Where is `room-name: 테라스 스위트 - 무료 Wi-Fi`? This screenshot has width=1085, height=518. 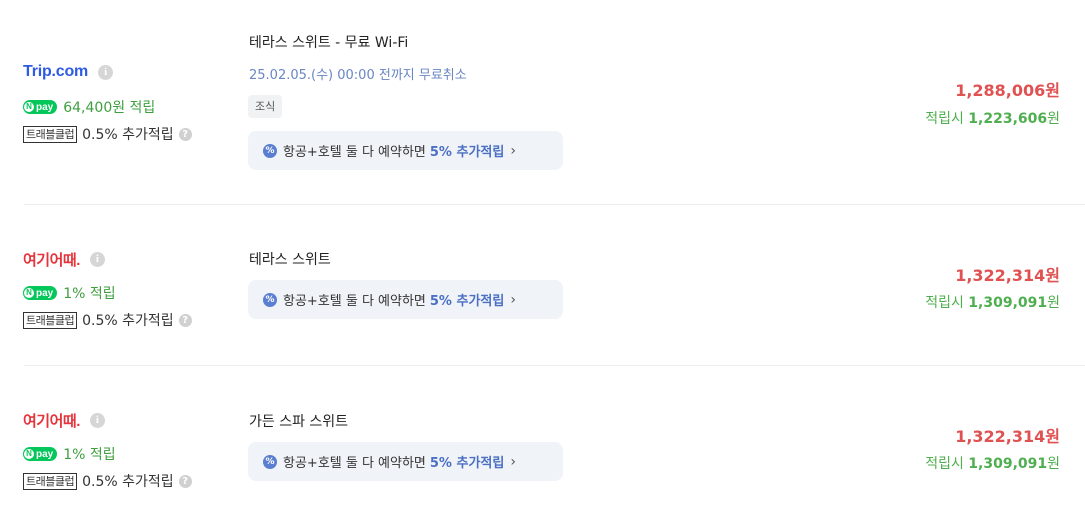
room-name: 테라스 스위트 - 무료 Wi-Fi is located at coordinates (328, 42).